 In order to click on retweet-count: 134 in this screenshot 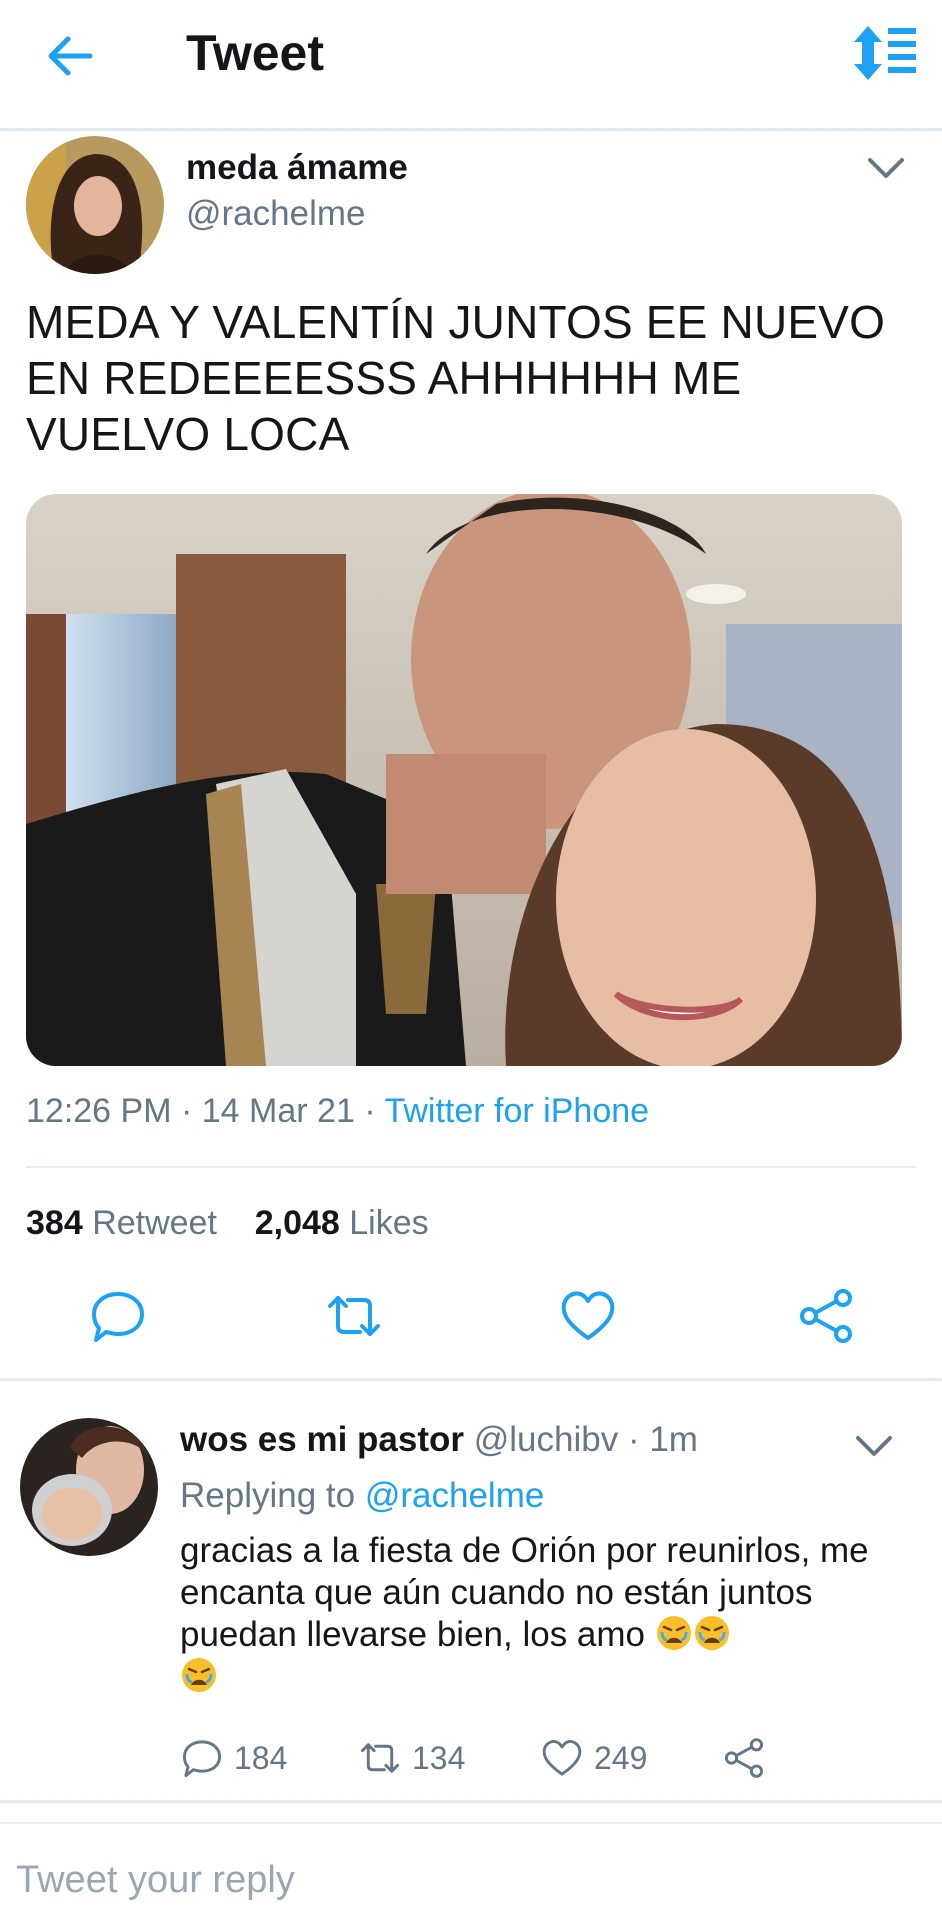, I will do `click(439, 1757)`.